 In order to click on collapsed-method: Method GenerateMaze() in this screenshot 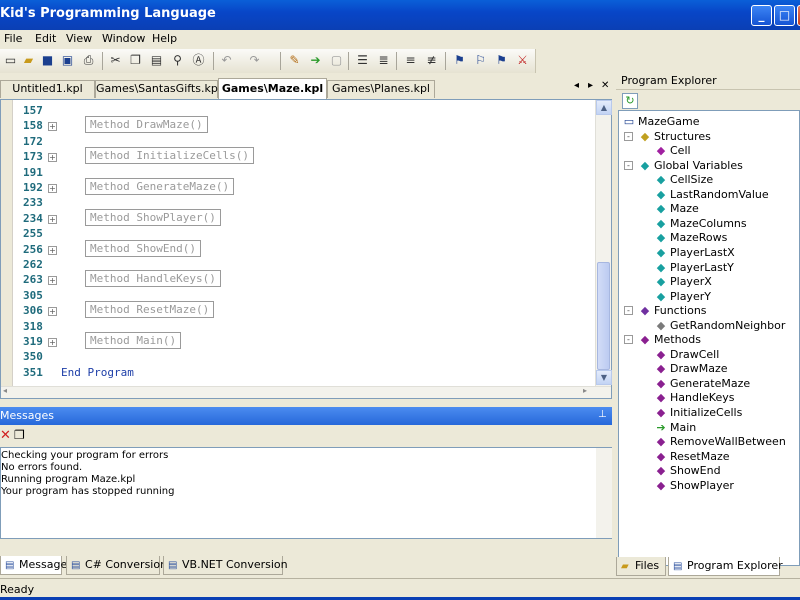, I will do `click(160, 186)`.